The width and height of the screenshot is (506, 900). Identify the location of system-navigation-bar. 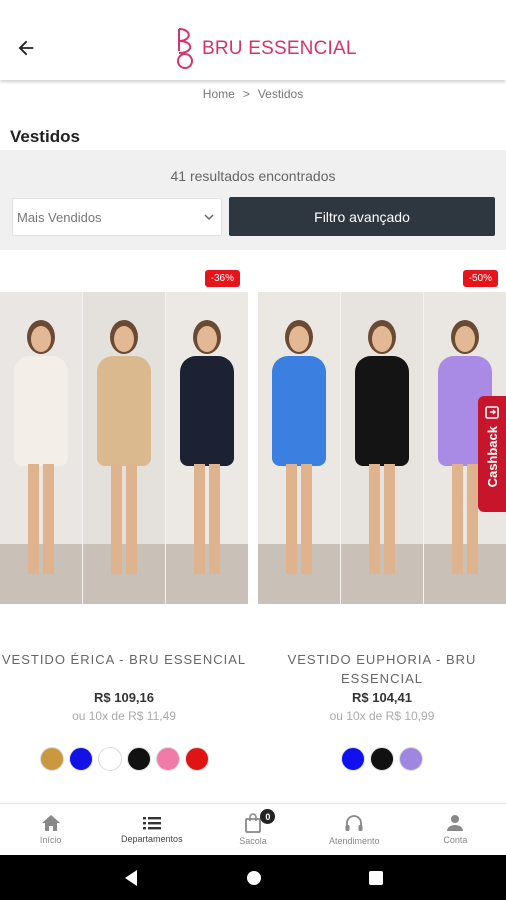
(253, 877).